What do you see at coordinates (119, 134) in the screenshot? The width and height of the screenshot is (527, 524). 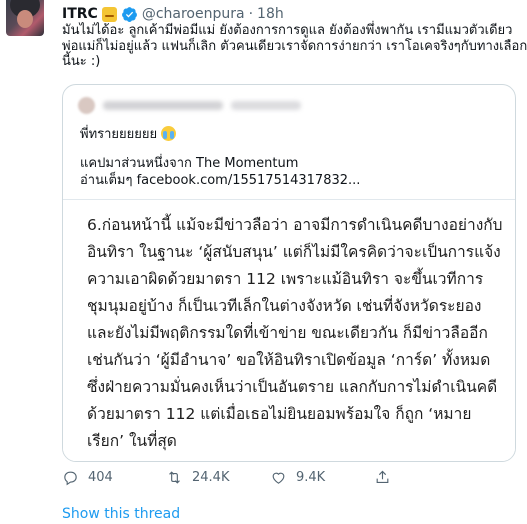 I see `quoted-text-content: พี่ทรายยยยยย` at bounding box center [119, 134].